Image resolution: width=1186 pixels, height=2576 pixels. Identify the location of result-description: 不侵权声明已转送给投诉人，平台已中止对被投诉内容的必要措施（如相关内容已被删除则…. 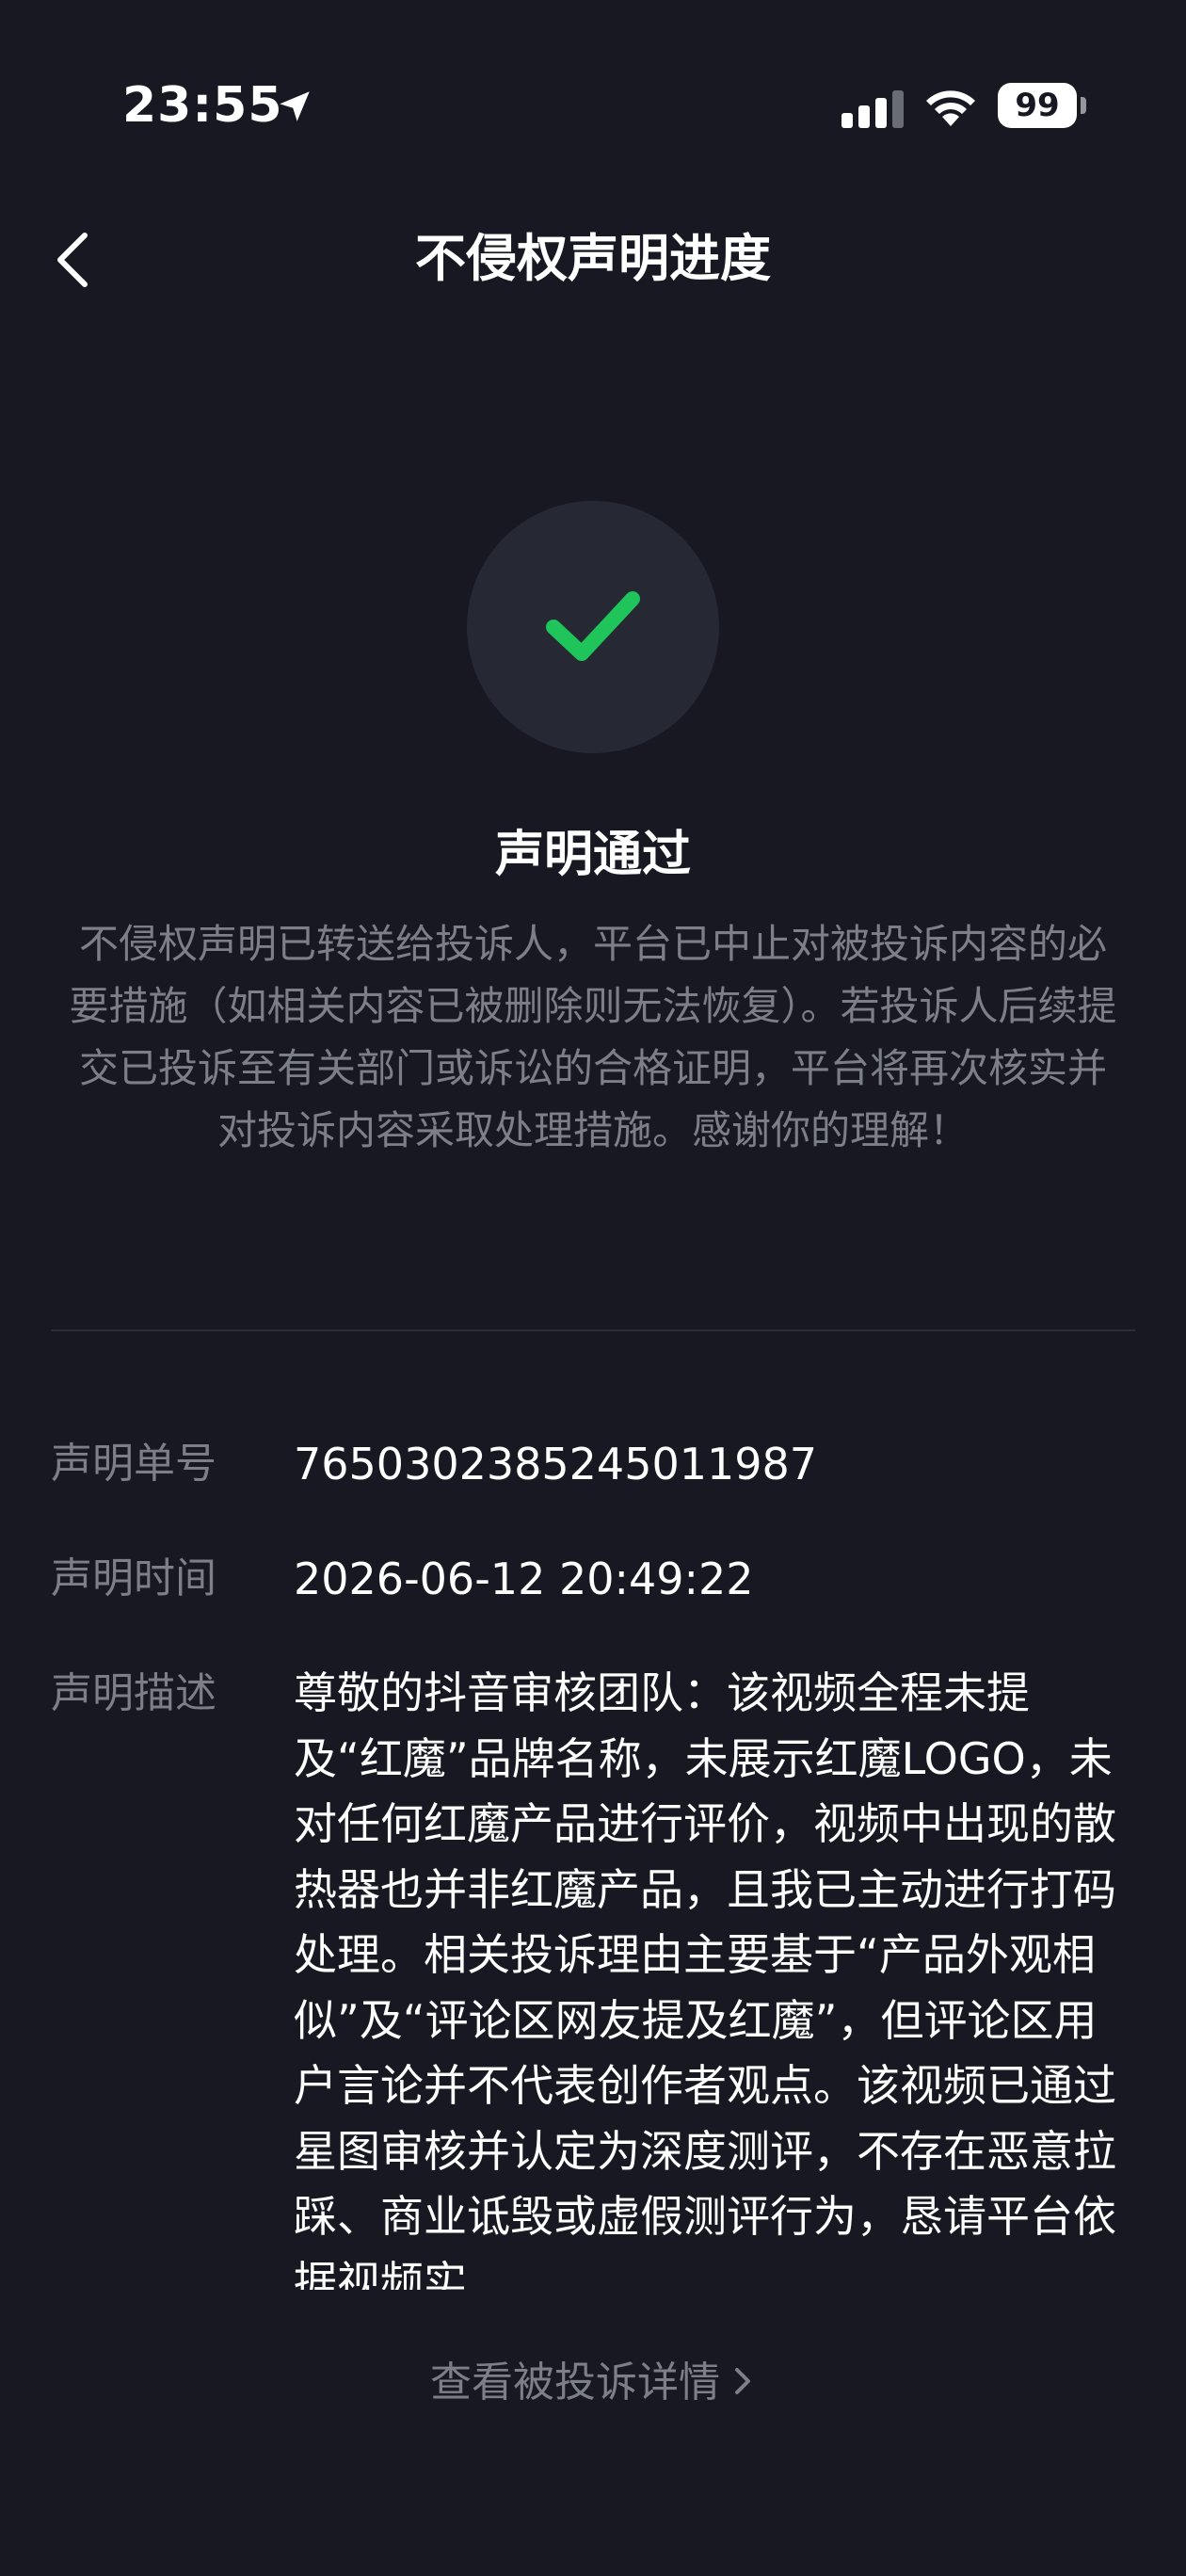
(593, 1037).